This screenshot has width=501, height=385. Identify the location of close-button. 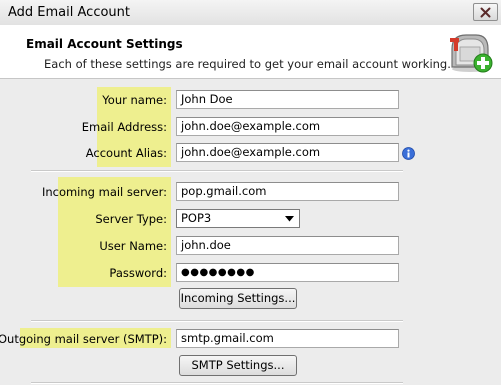
(485, 12).